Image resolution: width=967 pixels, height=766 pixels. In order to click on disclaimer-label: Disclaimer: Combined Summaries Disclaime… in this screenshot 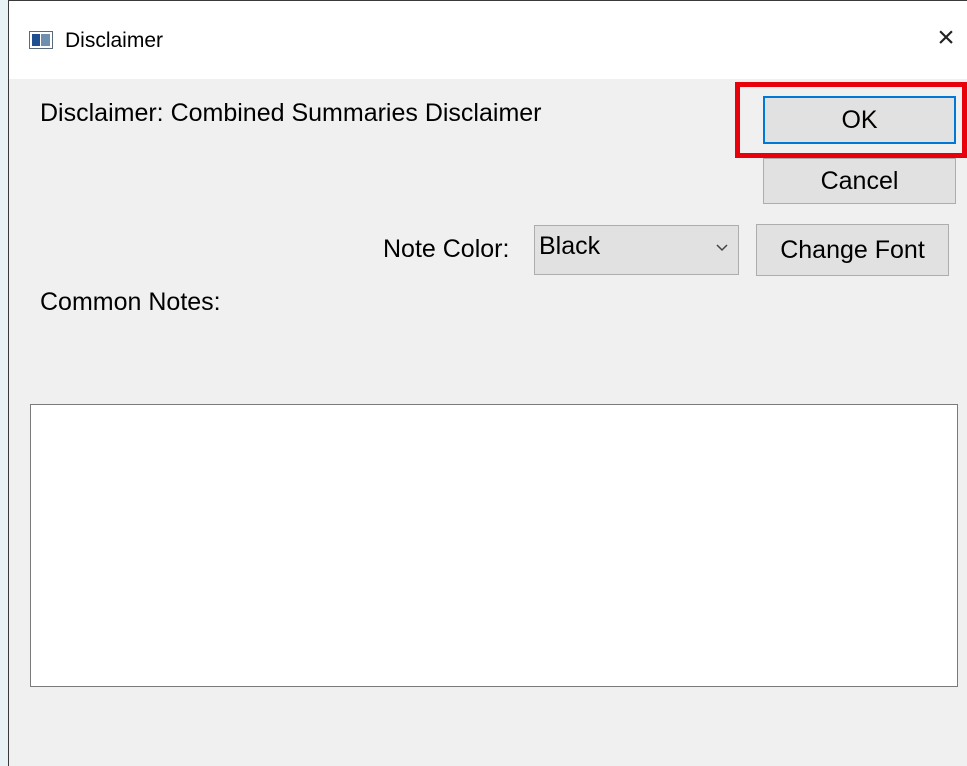, I will do `click(291, 113)`.